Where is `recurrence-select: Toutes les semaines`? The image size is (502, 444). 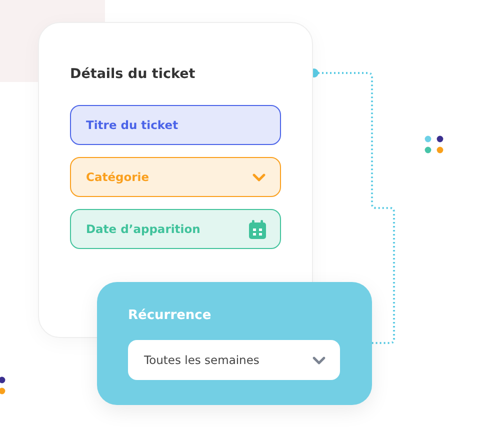
recurrence-select: Toutes les semaines is located at coordinates (234, 360).